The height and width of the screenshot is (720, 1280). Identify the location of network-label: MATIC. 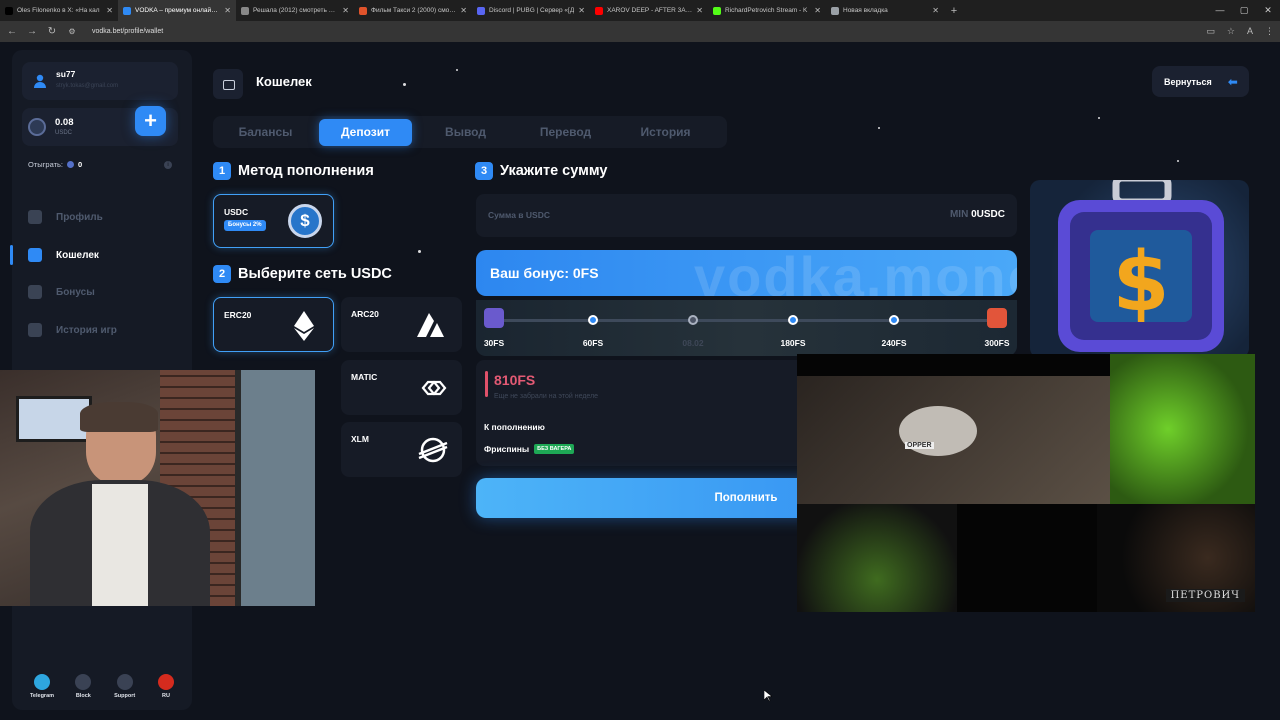
(364, 377).